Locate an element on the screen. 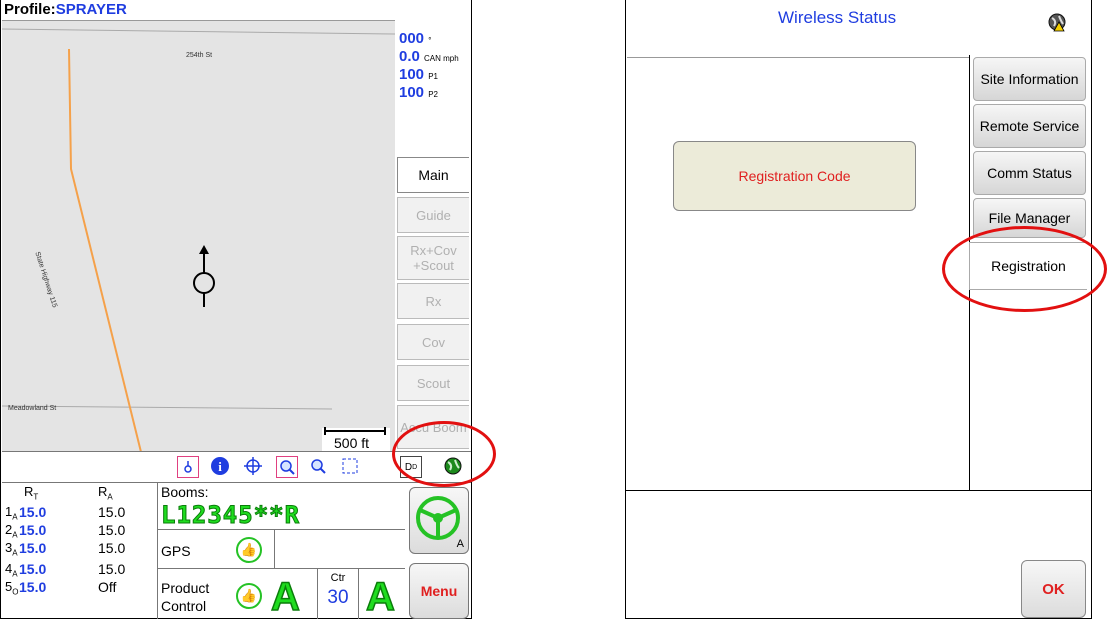 This screenshot has width=1107, height=619. rate-row: 2A 15.0 15.0 is located at coordinates (65, 531).